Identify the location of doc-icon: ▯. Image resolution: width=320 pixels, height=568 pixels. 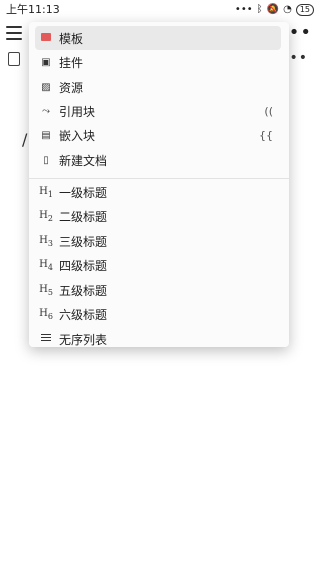
(46, 160).